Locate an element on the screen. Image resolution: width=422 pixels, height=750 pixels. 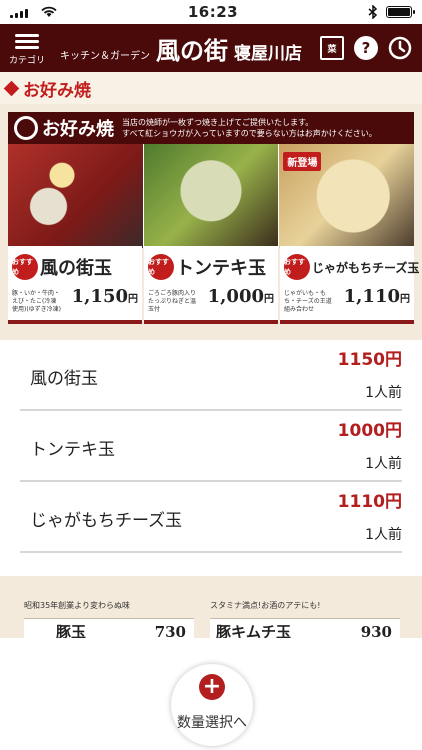
header-icons: 菜 ? is located at coordinates (371, 48).